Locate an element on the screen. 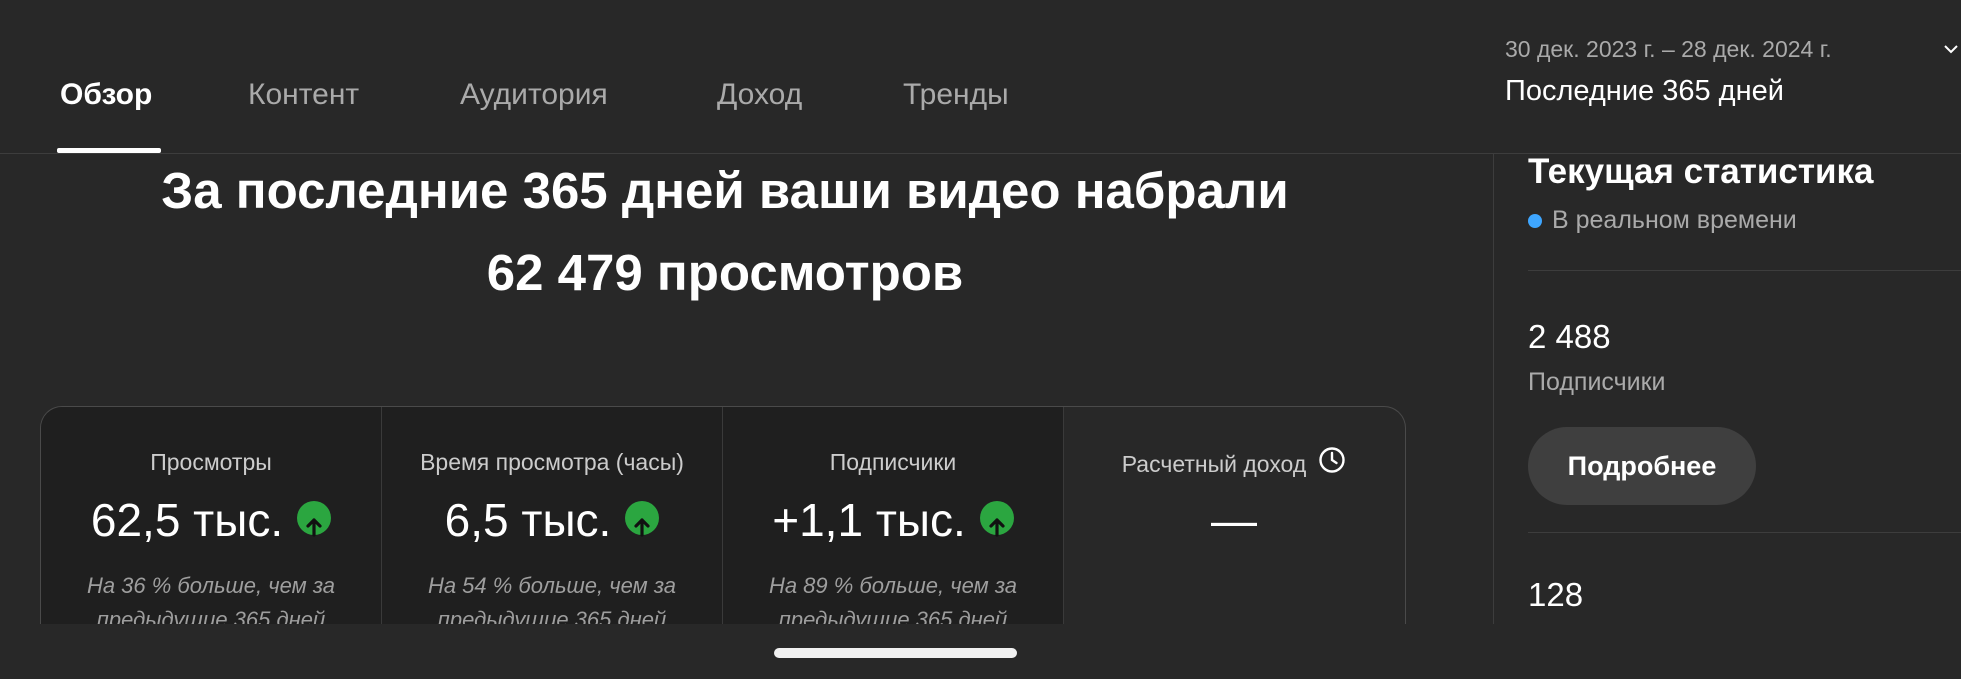  realtime-title: Текущая статистика is located at coordinates (1701, 171).